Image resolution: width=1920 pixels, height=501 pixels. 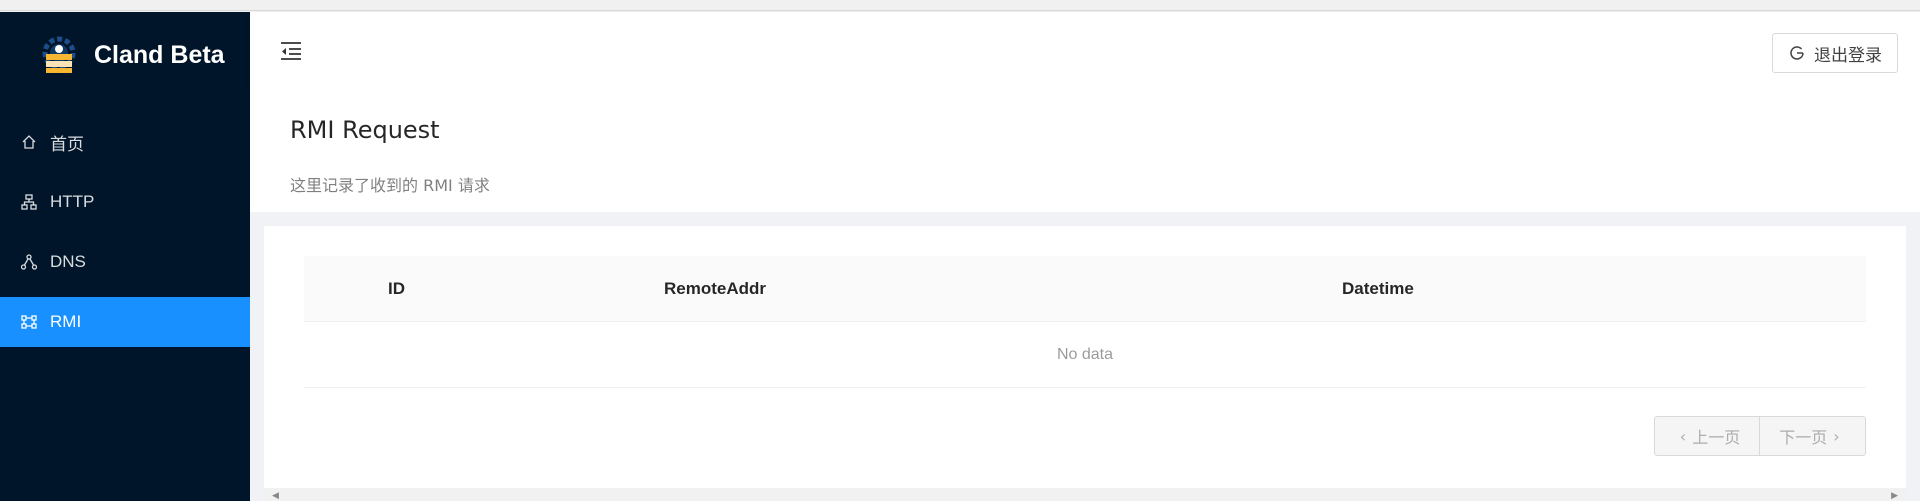 I want to click on prev-page-button: ‹ 上一页, so click(x=1707, y=436).